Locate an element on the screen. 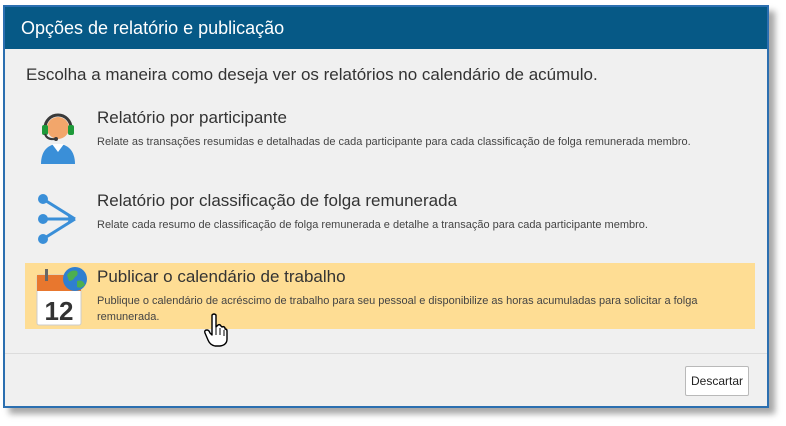 This screenshot has width=786, height=426. participant-headset-icon is located at coordinates (58, 136).